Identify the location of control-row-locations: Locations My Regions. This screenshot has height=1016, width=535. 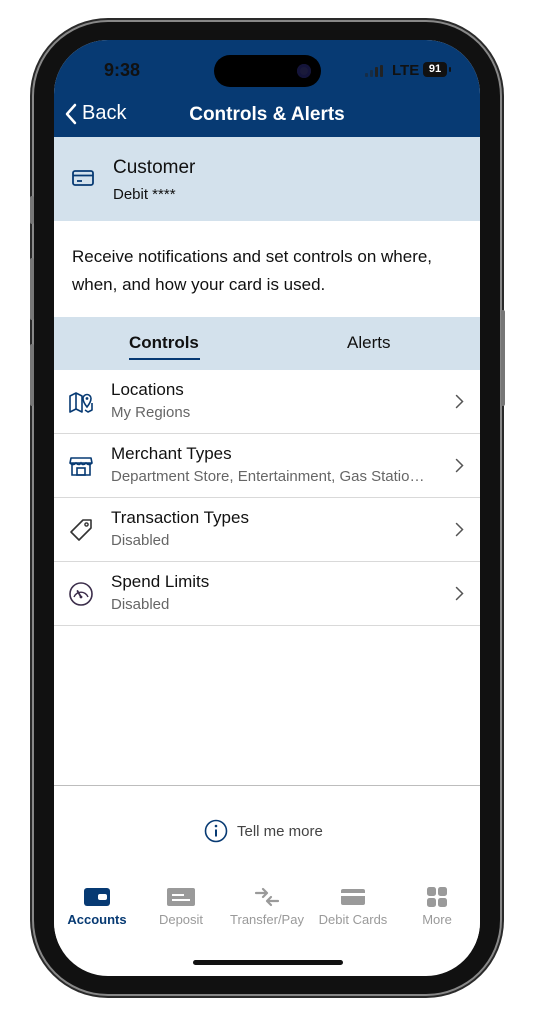
(267, 402).